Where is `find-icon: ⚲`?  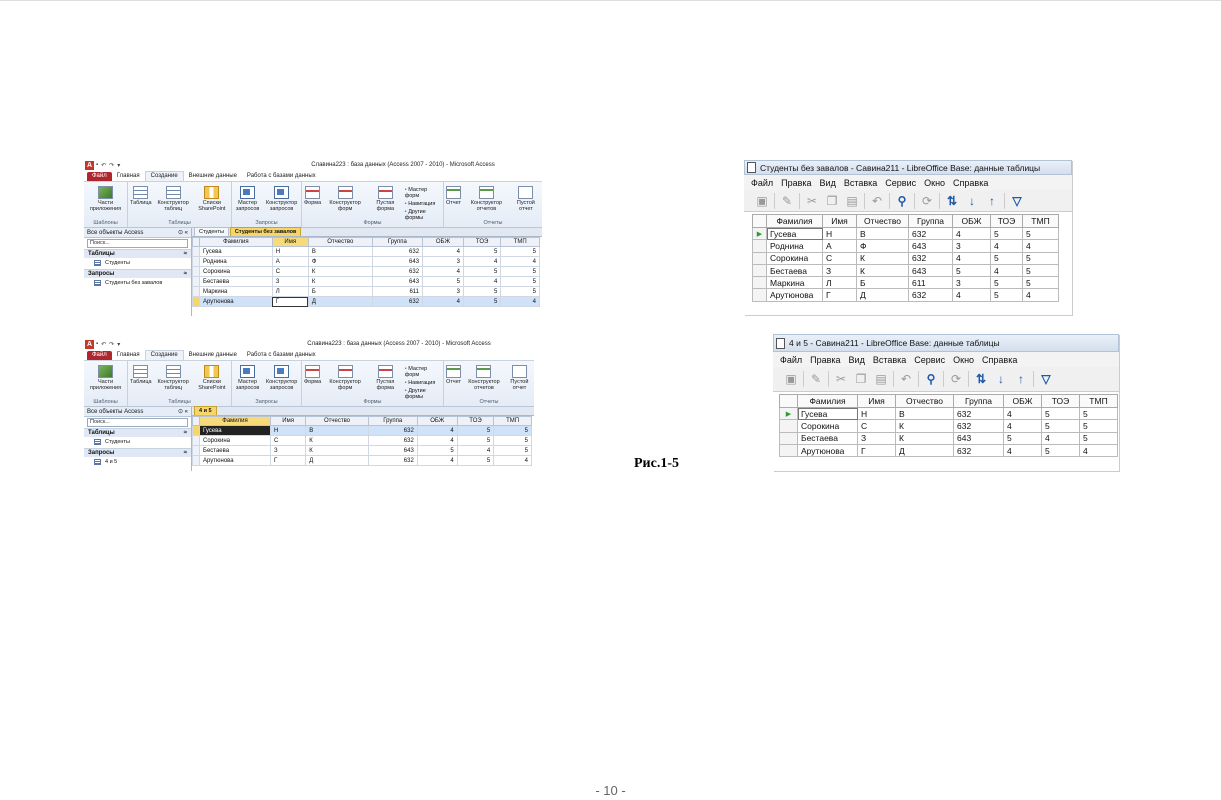
find-icon: ⚲ is located at coordinates (902, 201).